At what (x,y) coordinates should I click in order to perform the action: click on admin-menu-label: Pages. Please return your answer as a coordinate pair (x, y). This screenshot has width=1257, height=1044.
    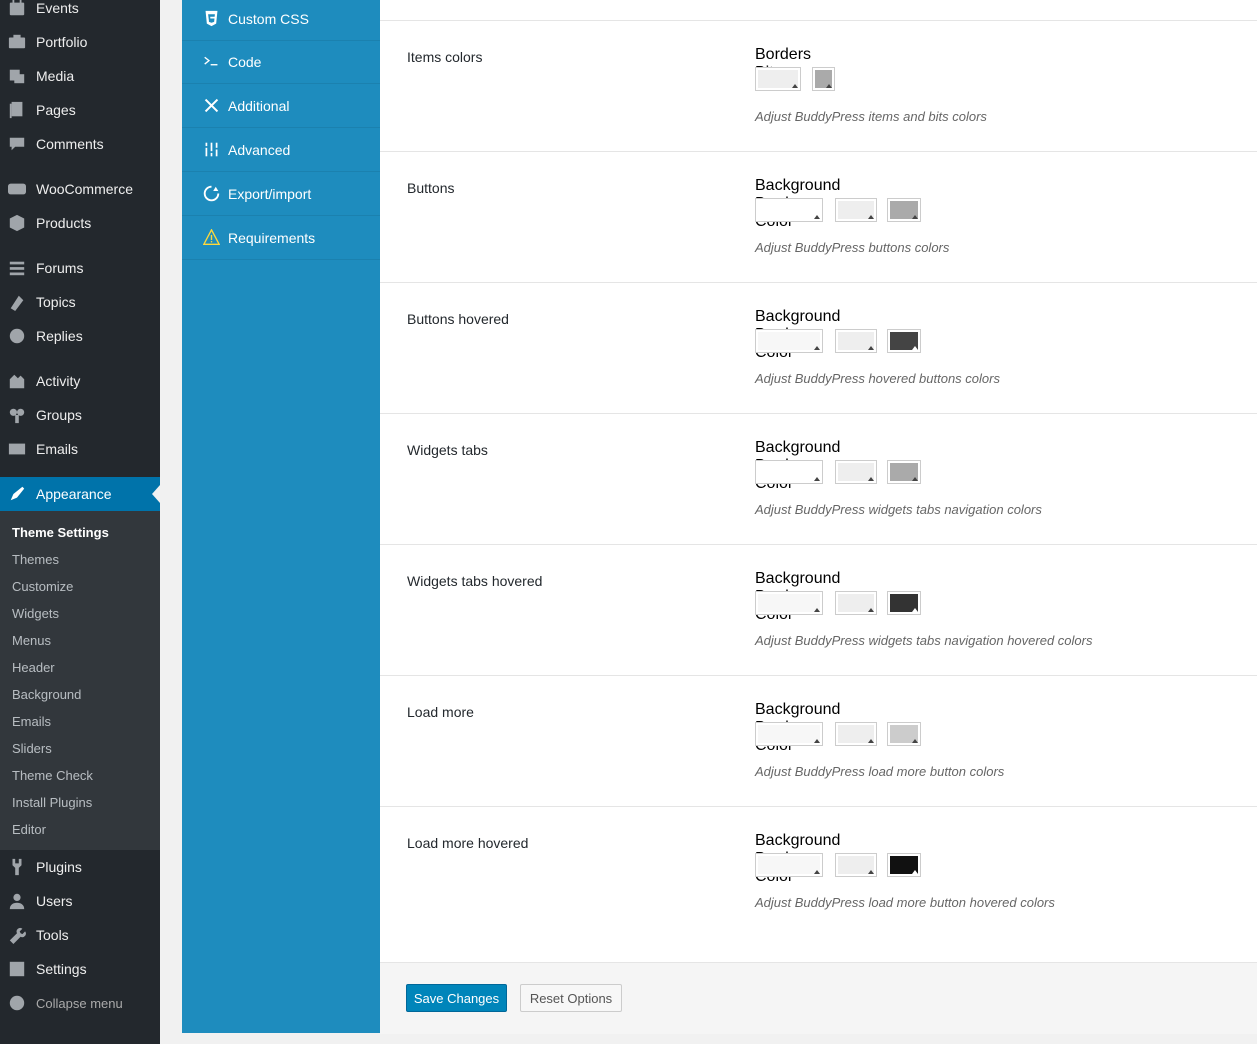
    Looking at the image, I should click on (56, 110).